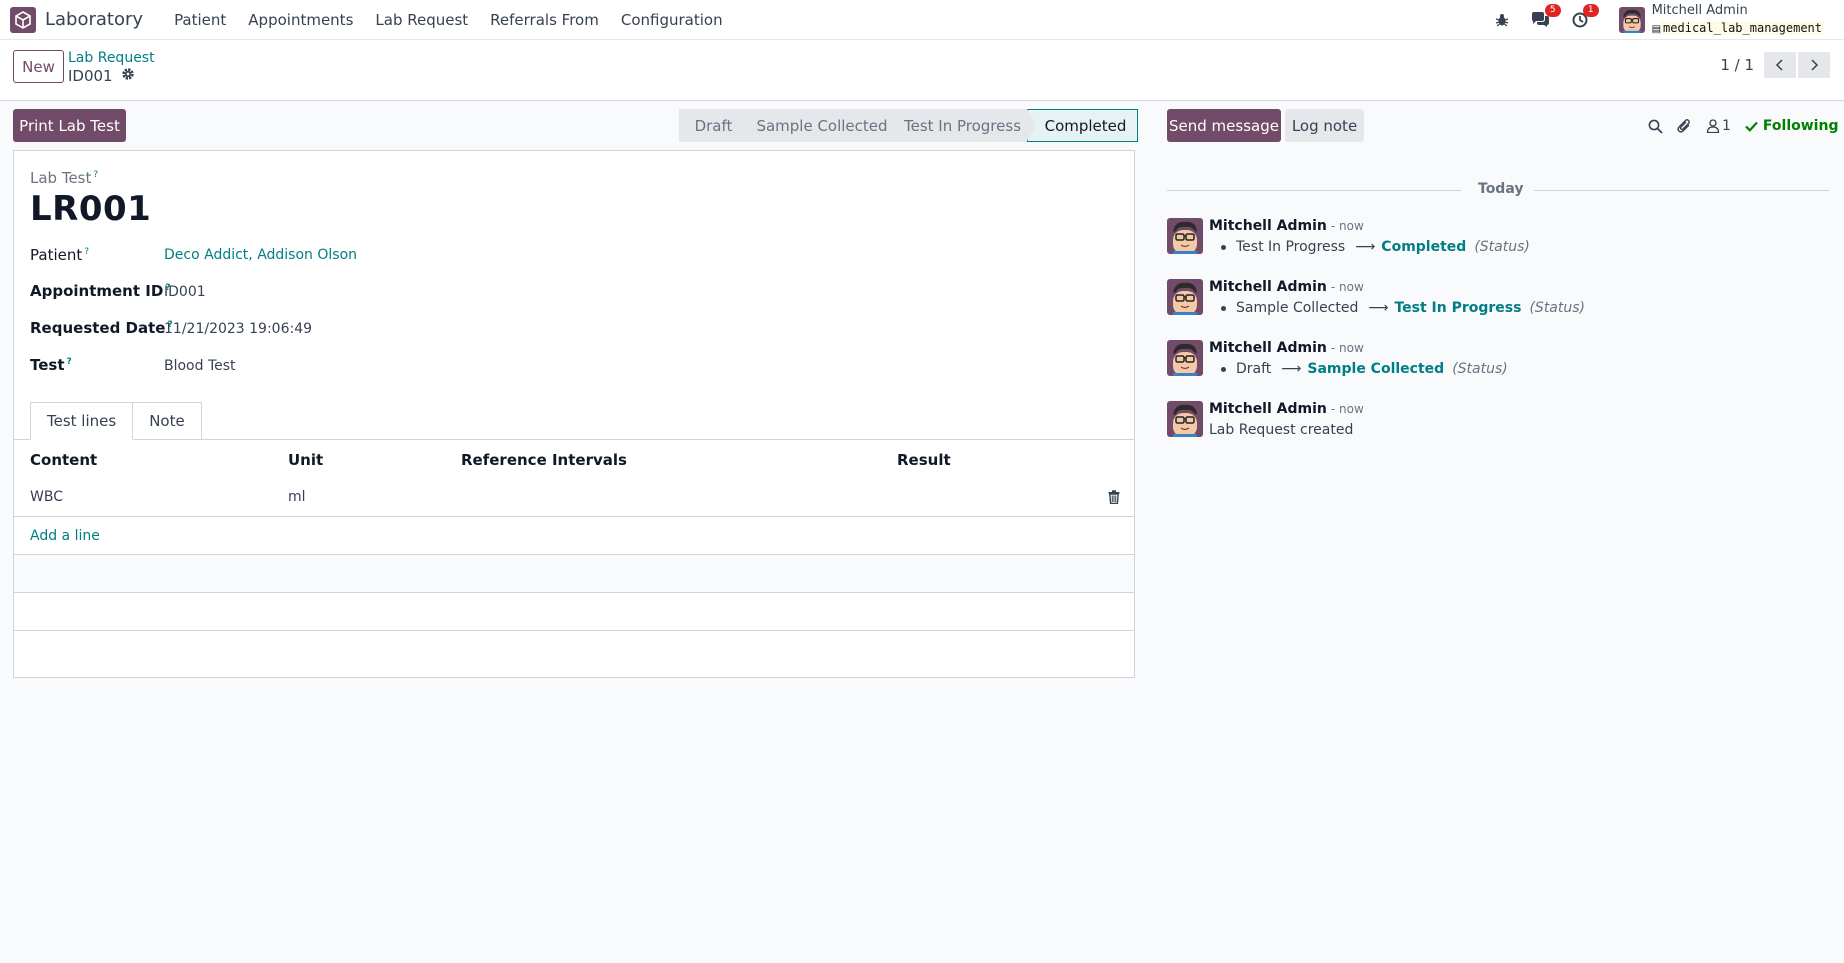  What do you see at coordinates (1737, 65) in the screenshot?
I see `pager-value: 1 / 1` at bounding box center [1737, 65].